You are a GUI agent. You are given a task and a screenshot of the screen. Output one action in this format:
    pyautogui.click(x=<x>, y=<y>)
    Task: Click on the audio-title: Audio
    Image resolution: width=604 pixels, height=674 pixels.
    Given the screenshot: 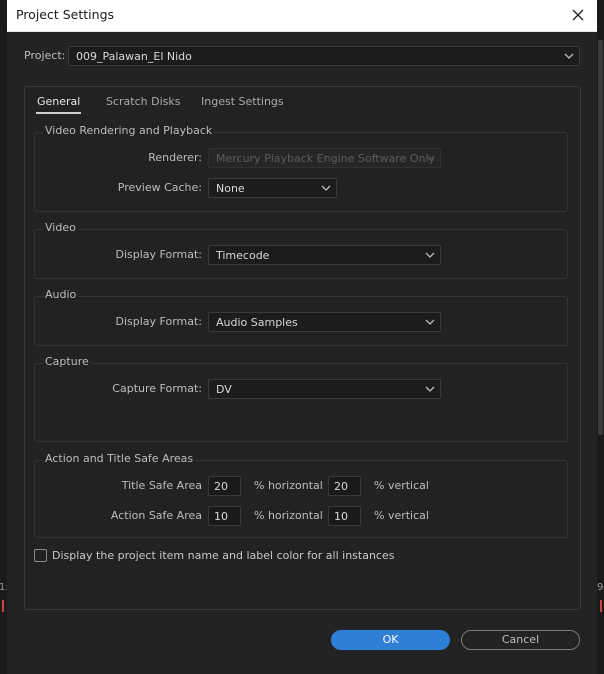 What is the action you would take?
    pyautogui.click(x=61, y=294)
    